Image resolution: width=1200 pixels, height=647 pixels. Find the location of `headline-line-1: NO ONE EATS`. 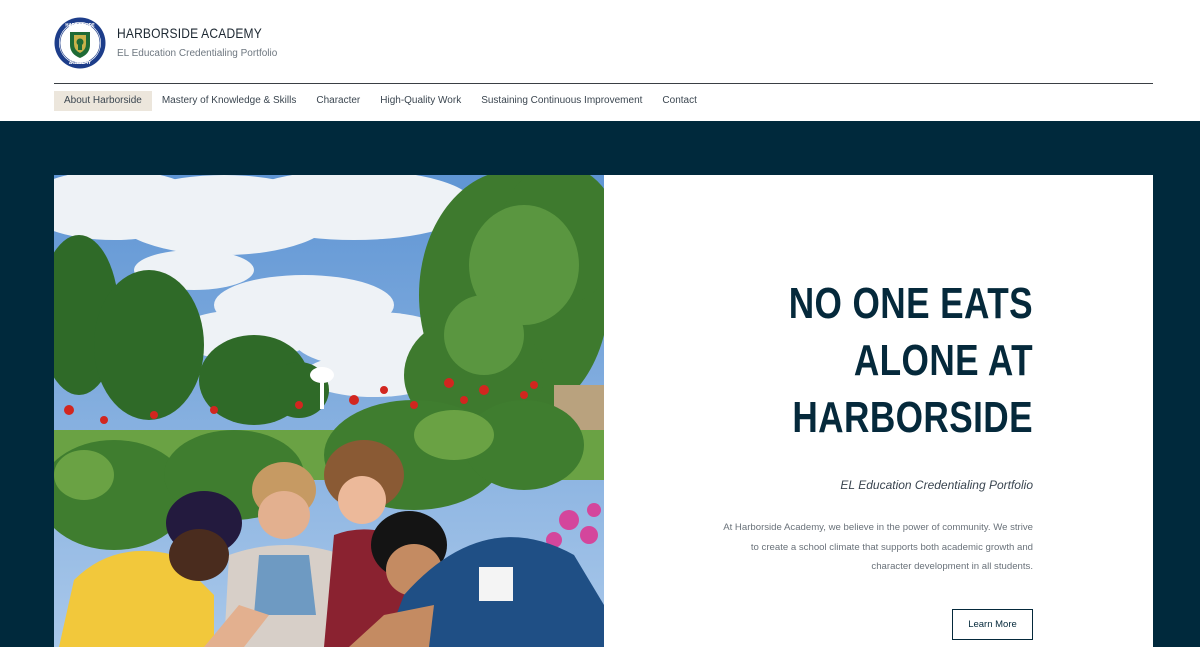

headline-line-1: NO ONE EATS is located at coordinates (910, 303).